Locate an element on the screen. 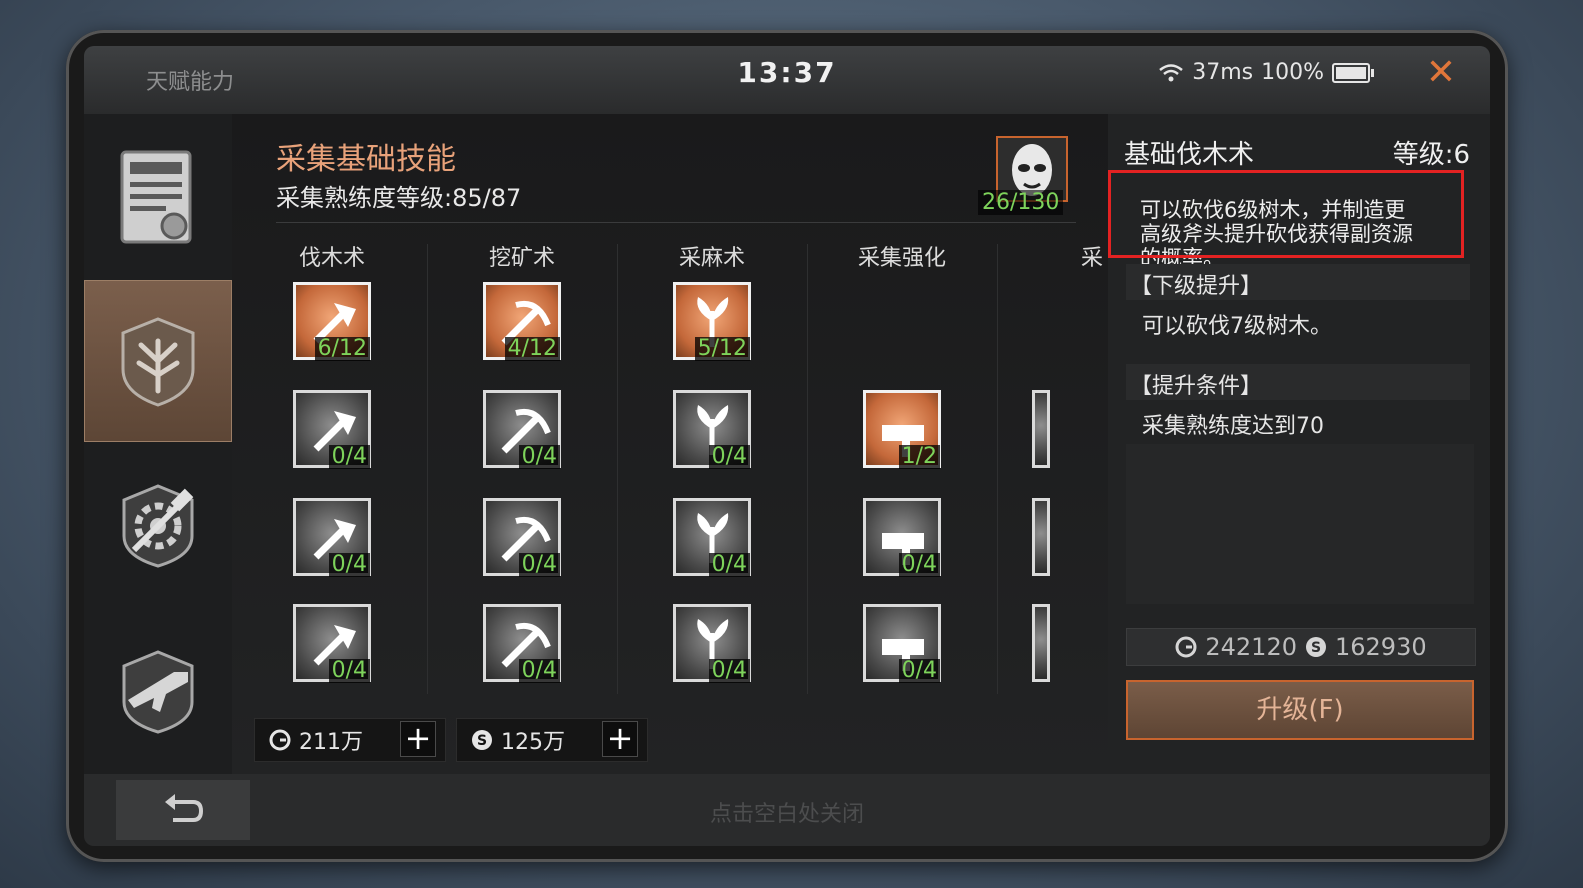 The width and height of the screenshot is (1583, 888). cost-display: 242120 S 162930 is located at coordinates (1301, 647).